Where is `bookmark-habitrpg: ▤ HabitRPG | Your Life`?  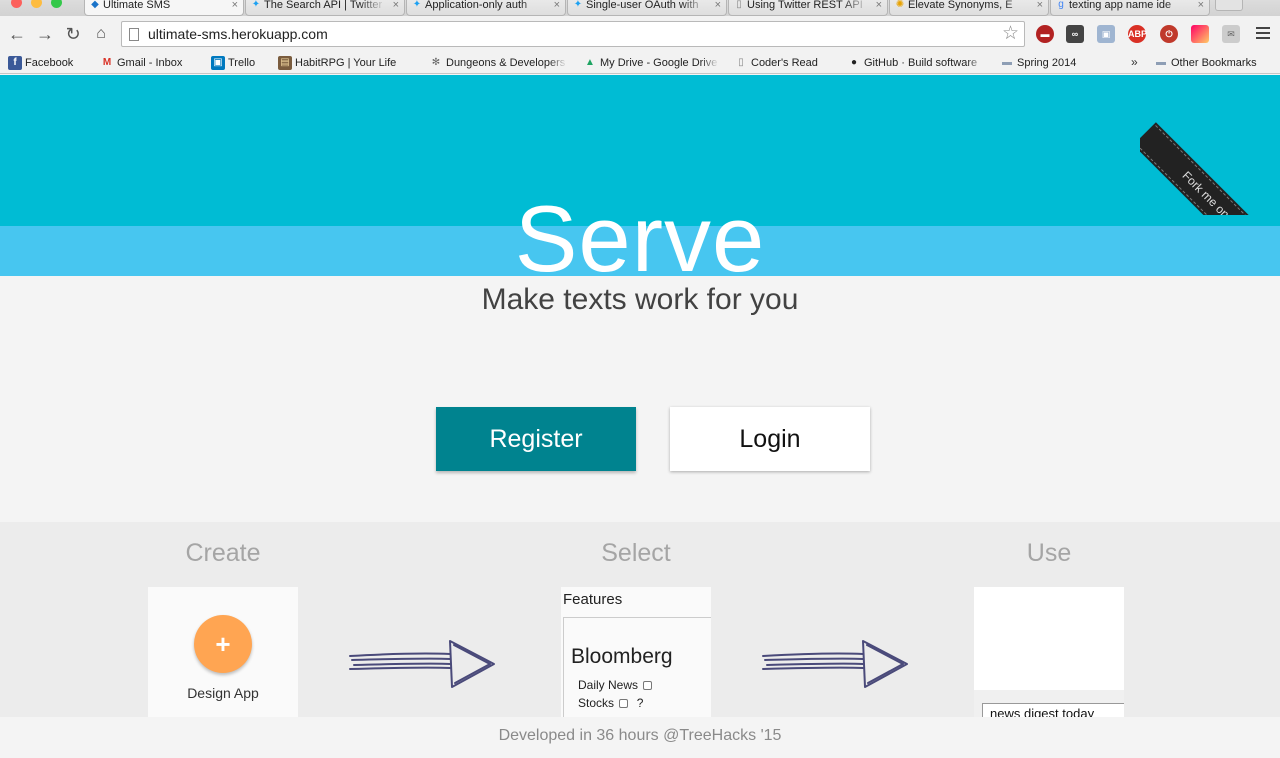 bookmark-habitrpg: ▤ HabitRPG | Your Life is located at coordinates (346, 63).